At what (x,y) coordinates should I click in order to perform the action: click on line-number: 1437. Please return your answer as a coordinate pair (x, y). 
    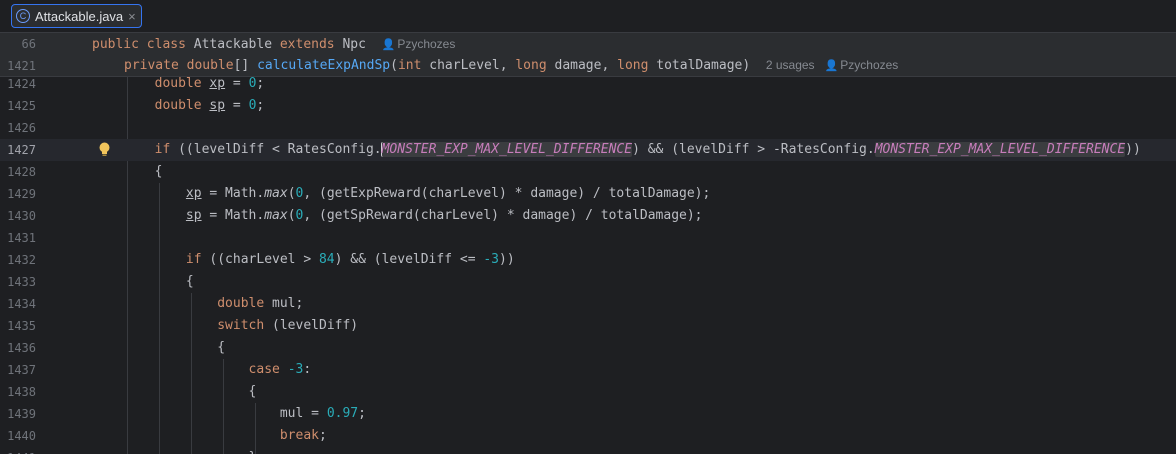
    Looking at the image, I should click on (18, 370).